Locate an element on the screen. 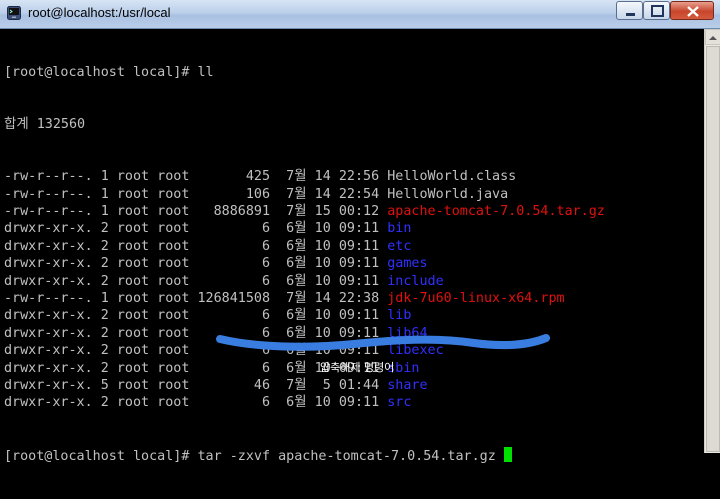  file-name: games is located at coordinates (403, 263).